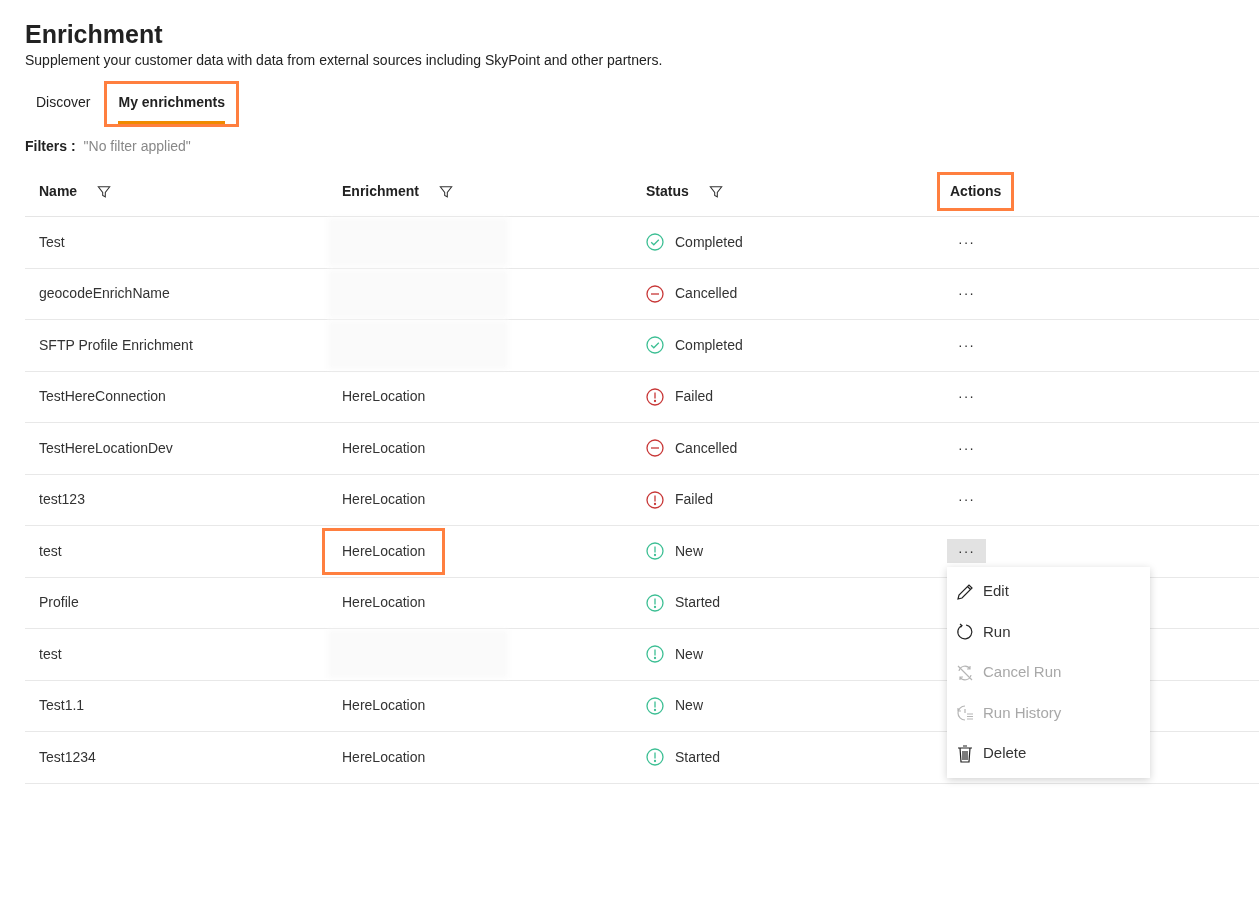  What do you see at coordinates (965, 753) in the screenshot?
I see `trash-icon` at bounding box center [965, 753].